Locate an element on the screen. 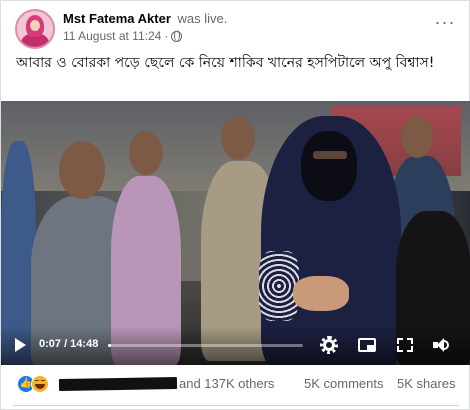 This screenshot has width=470, height=410. engagement-bar: 👍 and 137K others 5K comments 5K shares is located at coordinates (235, 384).